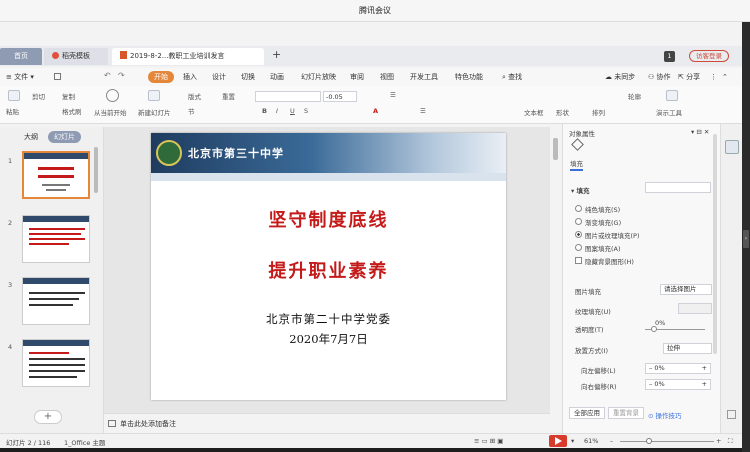 The width and height of the screenshot is (750, 452). What do you see at coordinates (188, 56) in the screenshot?
I see `tab-document: 2019-8-2...教职工业培训发言` at bounding box center [188, 56].